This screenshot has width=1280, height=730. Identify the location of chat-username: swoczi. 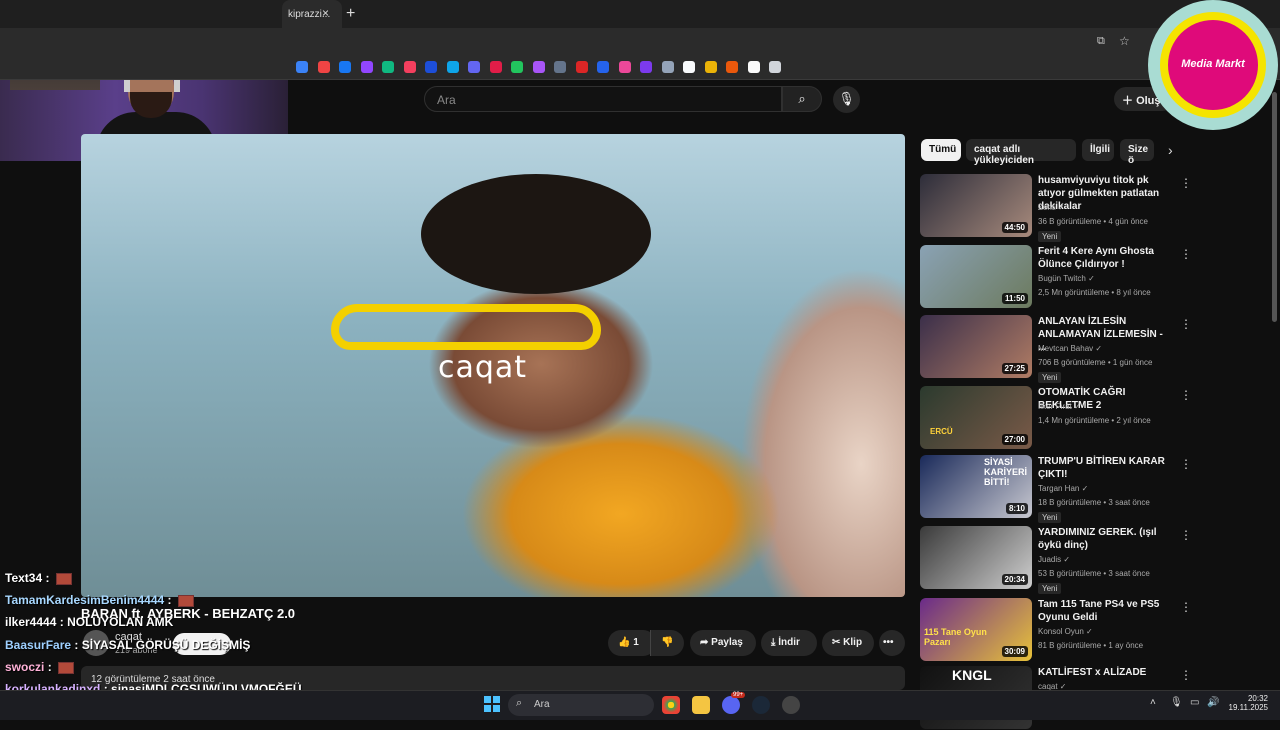
(24, 667).